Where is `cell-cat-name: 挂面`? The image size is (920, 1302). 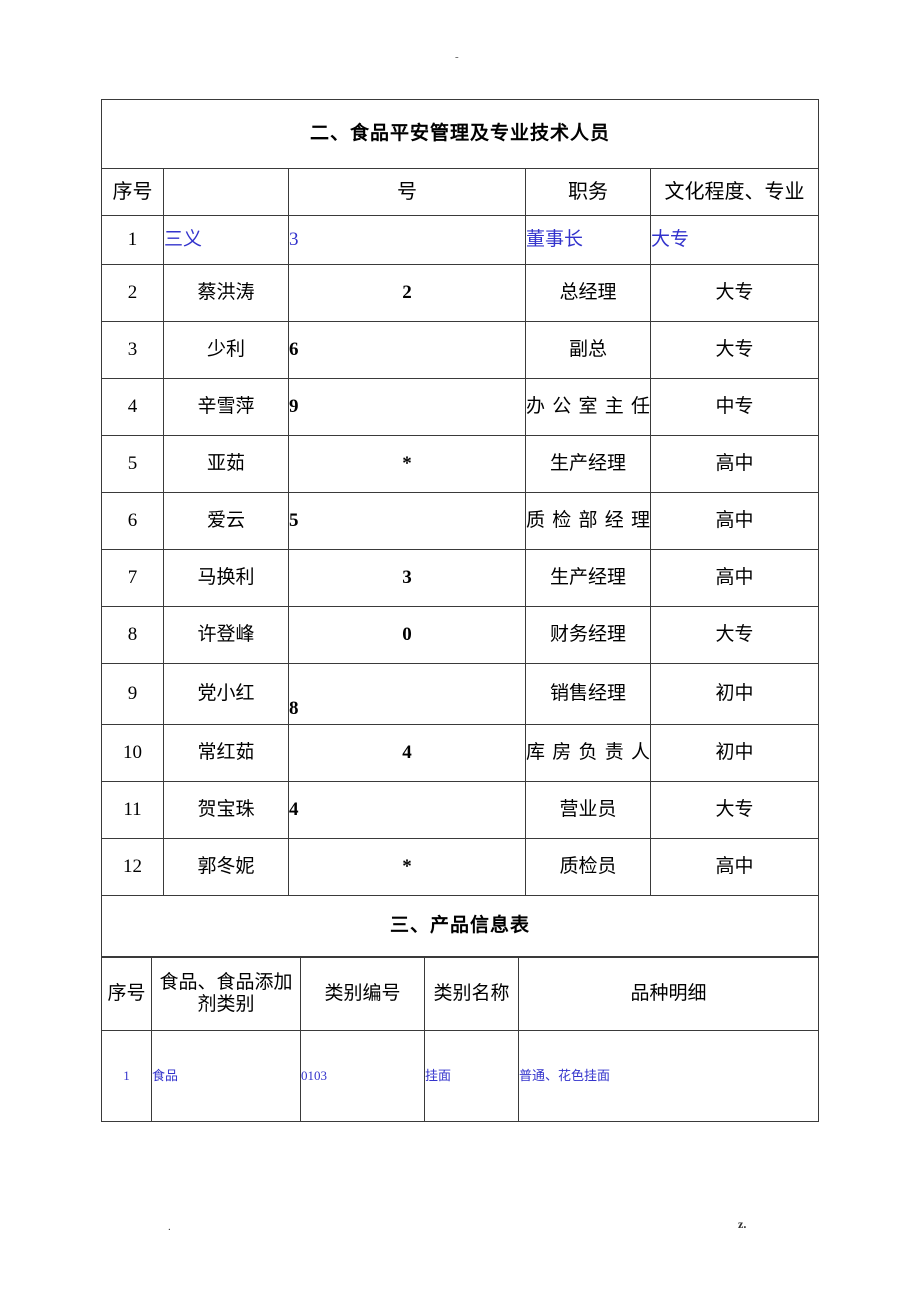 cell-cat-name: 挂面 is located at coordinates (471, 1076).